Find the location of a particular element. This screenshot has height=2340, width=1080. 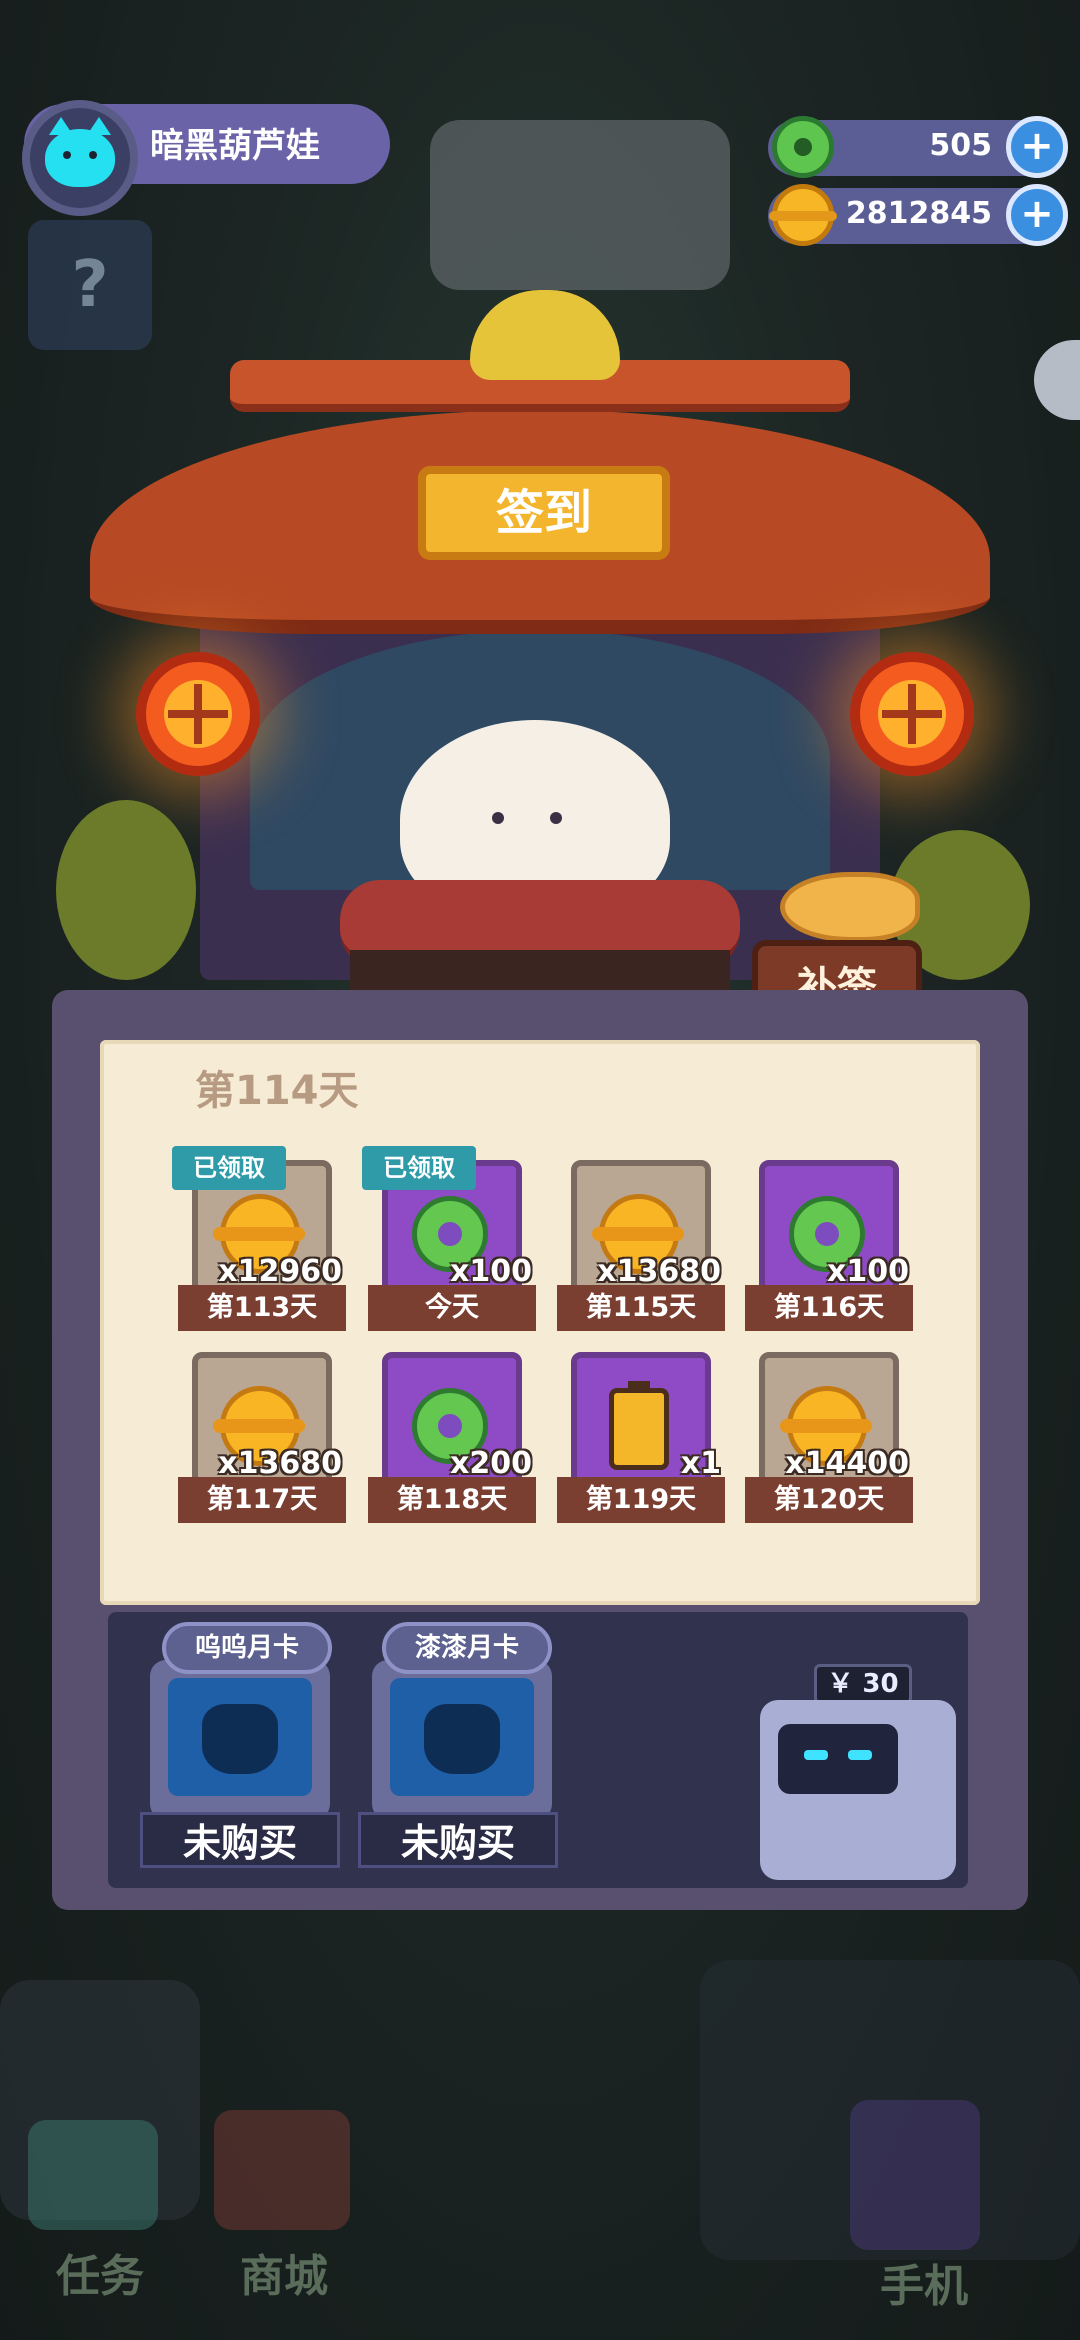

monthly-card-1-status: 未购买 is located at coordinates (240, 1840).